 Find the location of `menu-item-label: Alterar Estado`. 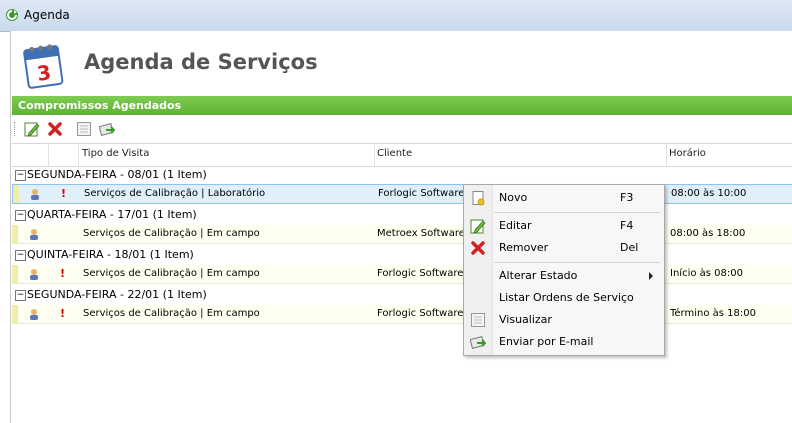

menu-item-label: Alterar Estado is located at coordinates (538, 275).